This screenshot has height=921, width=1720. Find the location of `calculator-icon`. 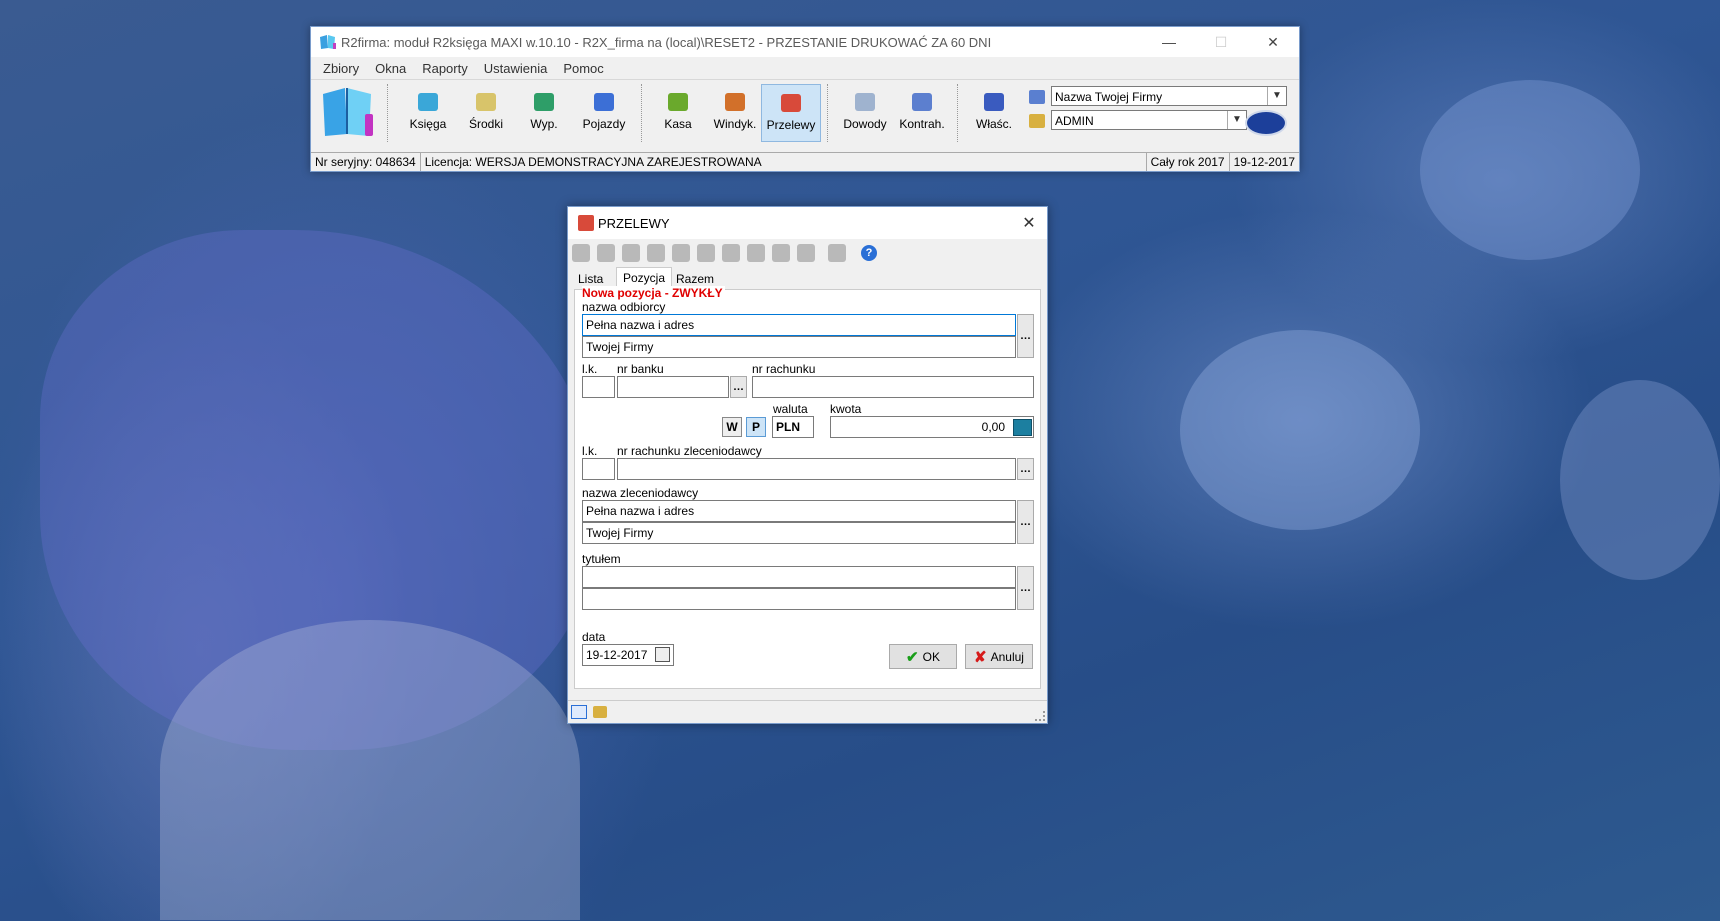

calculator-icon is located at coordinates (1022, 427).